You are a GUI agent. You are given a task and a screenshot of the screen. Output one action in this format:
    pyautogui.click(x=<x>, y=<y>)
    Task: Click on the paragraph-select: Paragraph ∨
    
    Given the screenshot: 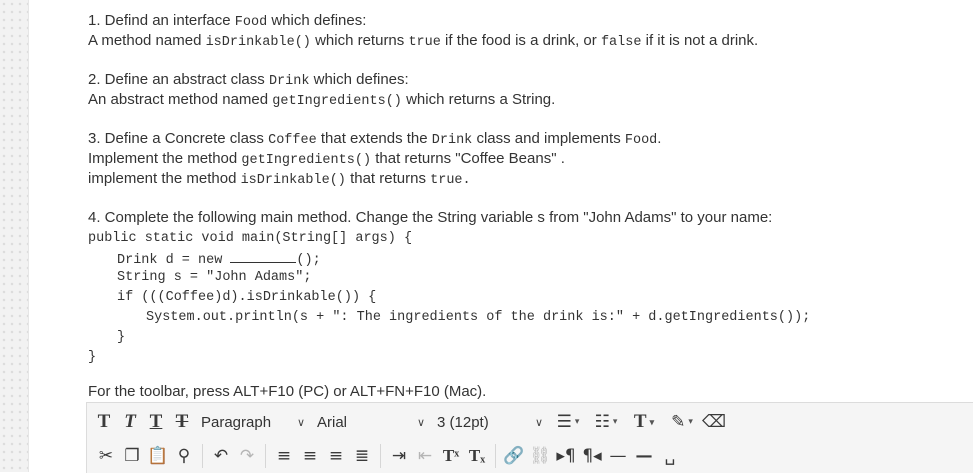 What is the action you would take?
    pyautogui.click(x=253, y=422)
    